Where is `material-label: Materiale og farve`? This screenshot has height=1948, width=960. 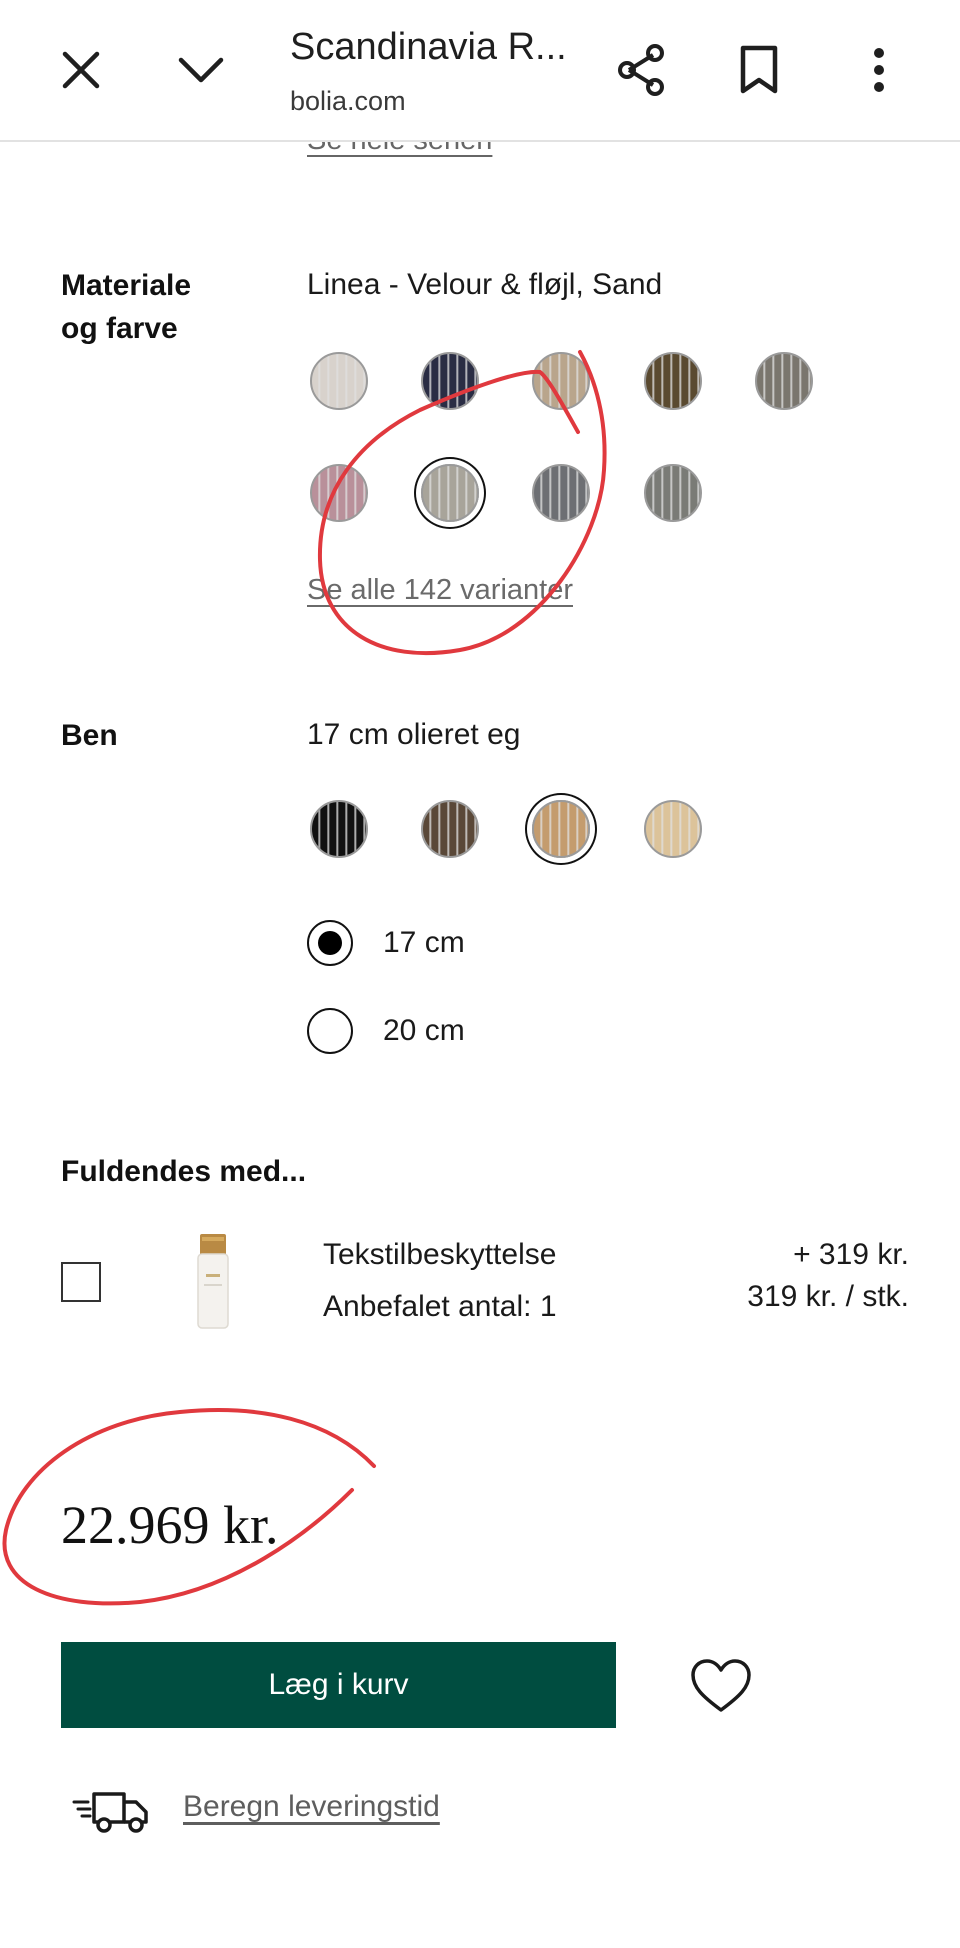 material-label: Materiale og farve is located at coordinates (126, 307).